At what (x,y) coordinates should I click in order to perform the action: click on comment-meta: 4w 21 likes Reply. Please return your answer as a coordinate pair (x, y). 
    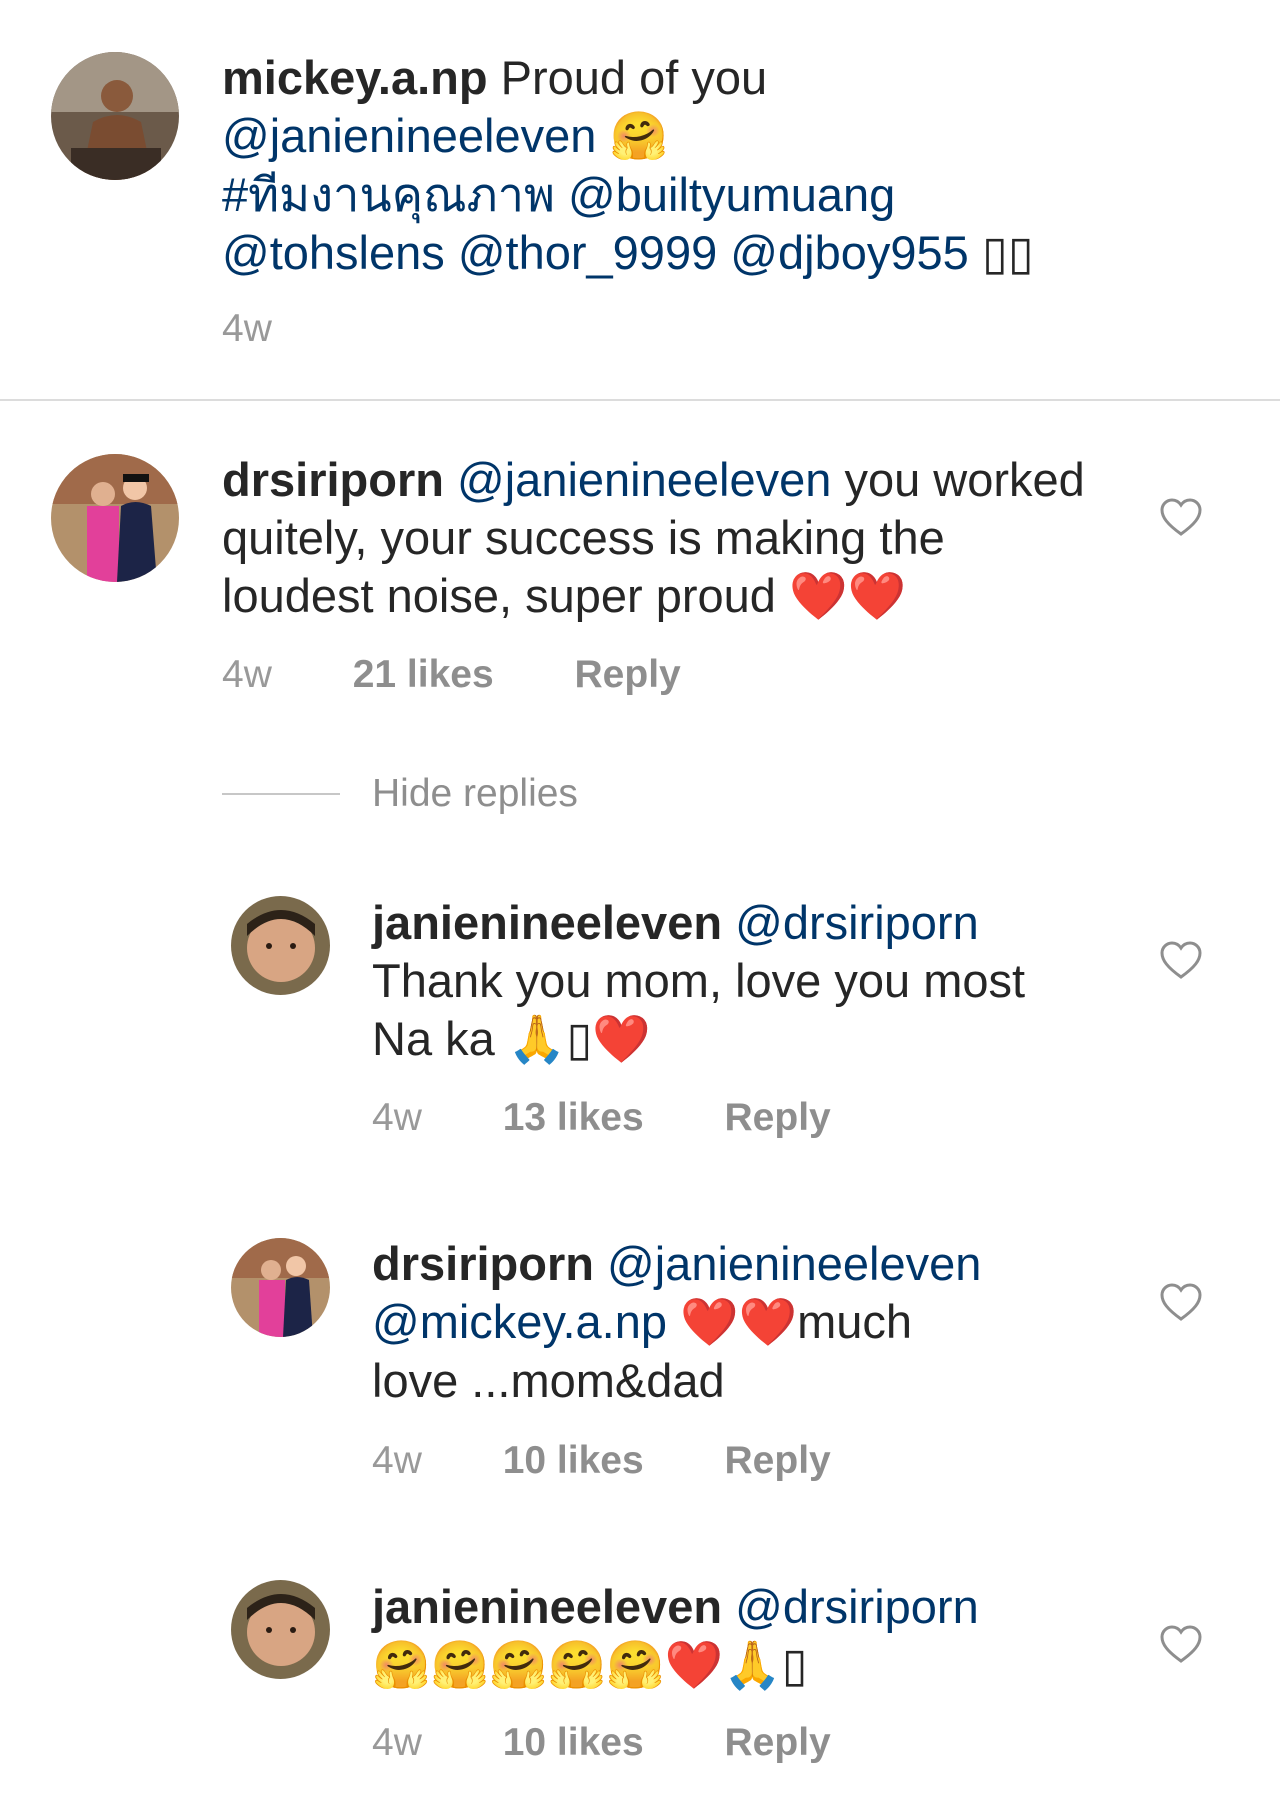
    Looking at the image, I should click on (451, 675).